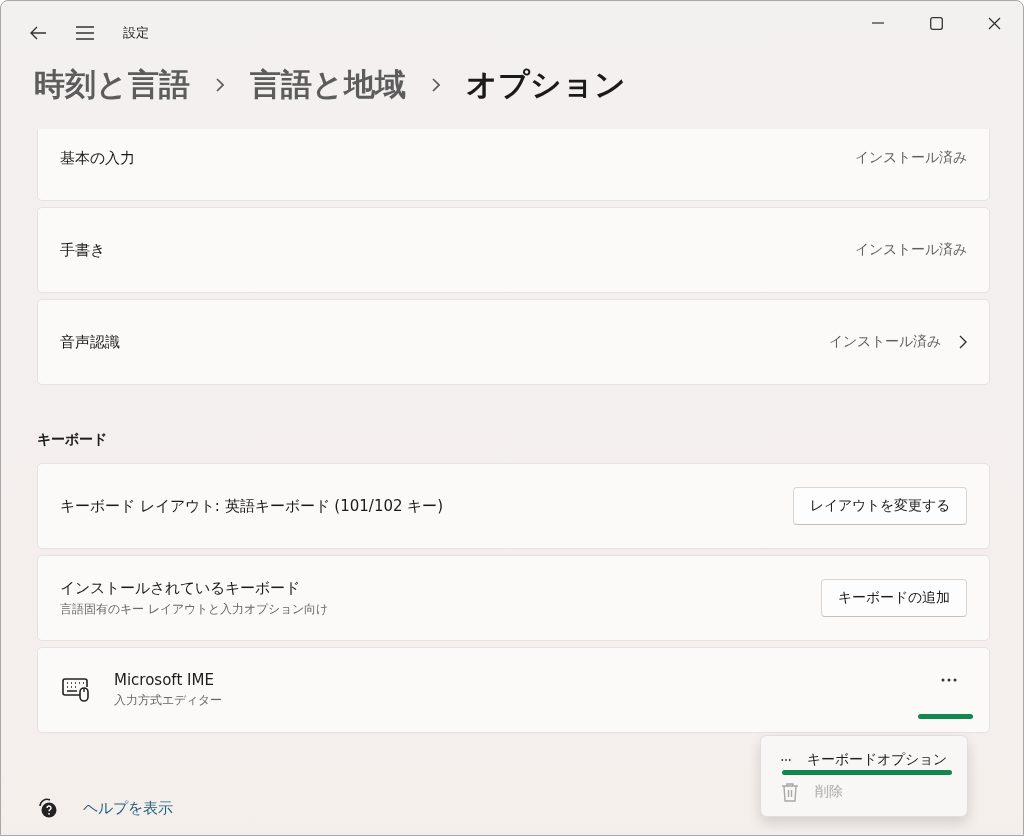 The image size is (1024, 836). What do you see at coordinates (168, 700) in the screenshot?
I see `keyboard-description: 入力方式エディター` at bounding box center [168, 700].